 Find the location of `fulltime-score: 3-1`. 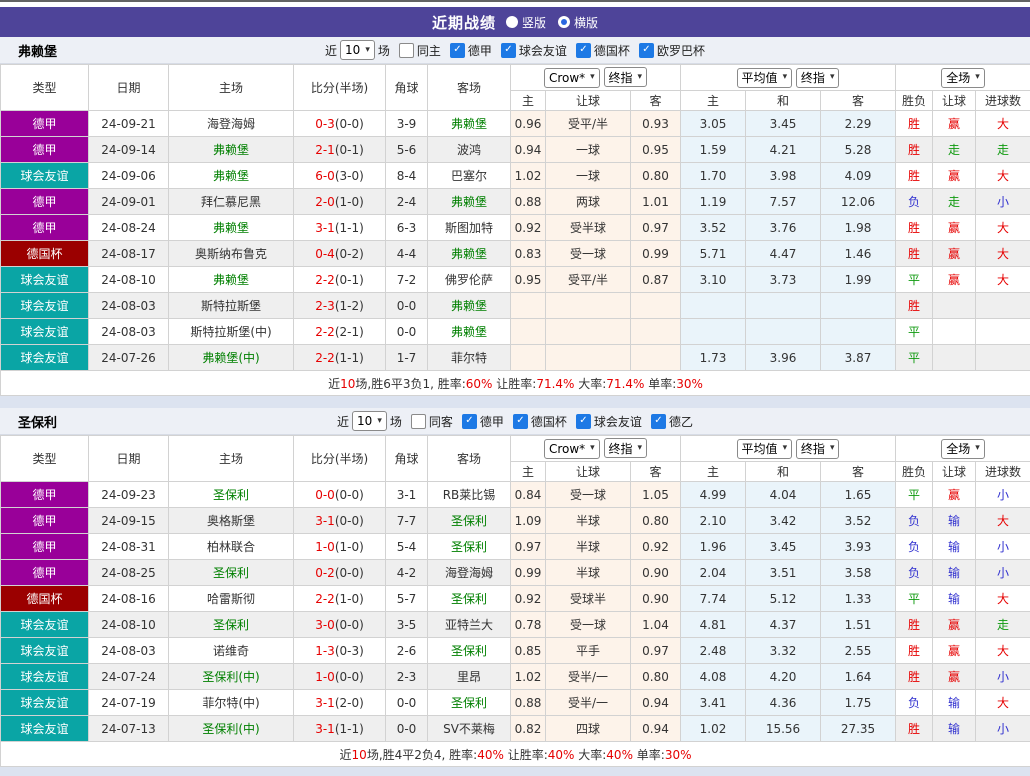

fulltime-score: 3-1 is located at coordinates (325, 228).